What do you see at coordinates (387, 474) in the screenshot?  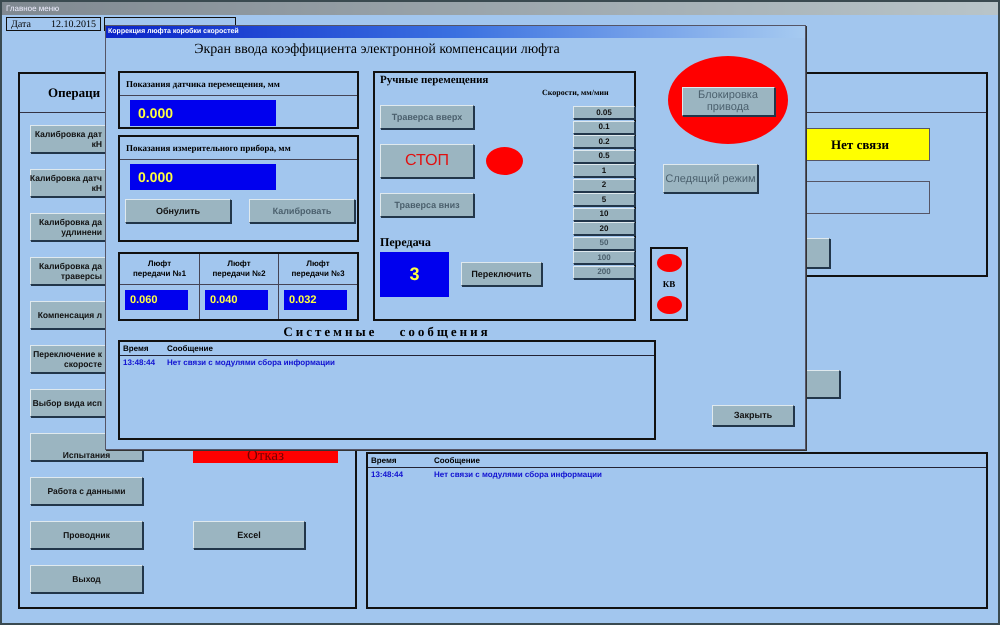 I see `message-time: 13:48:44` at bounding box center [387, 474].